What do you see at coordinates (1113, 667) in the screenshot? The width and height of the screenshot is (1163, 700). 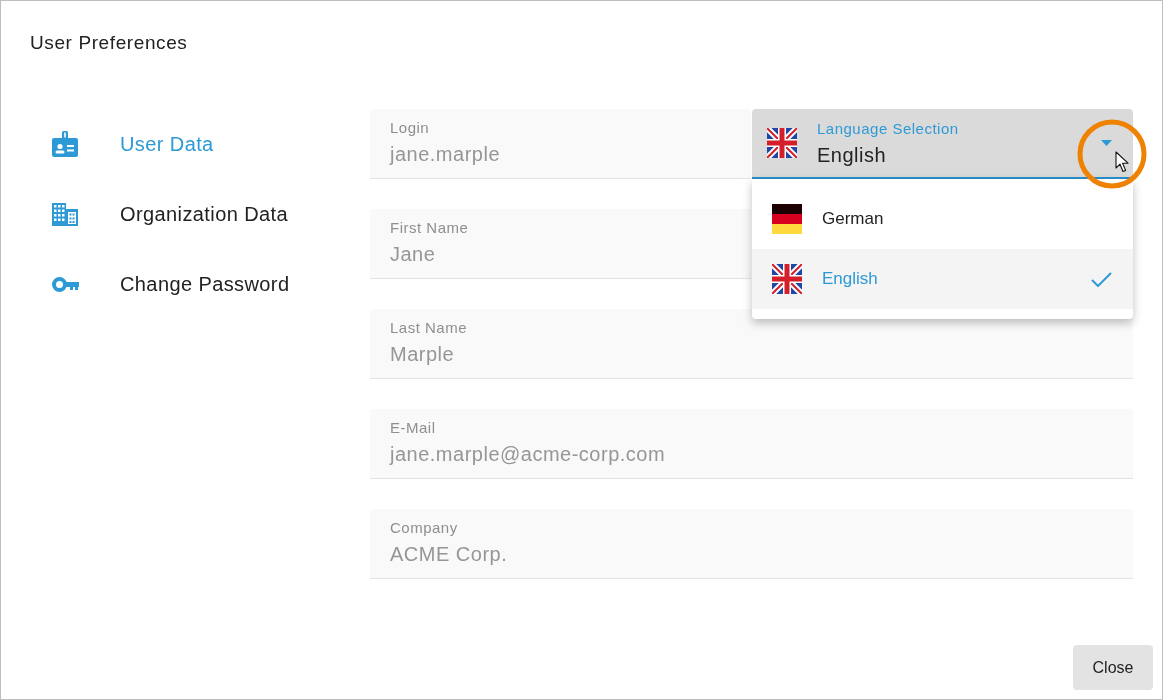 I see `close-button: Close` at bounding box center [1113, 667].